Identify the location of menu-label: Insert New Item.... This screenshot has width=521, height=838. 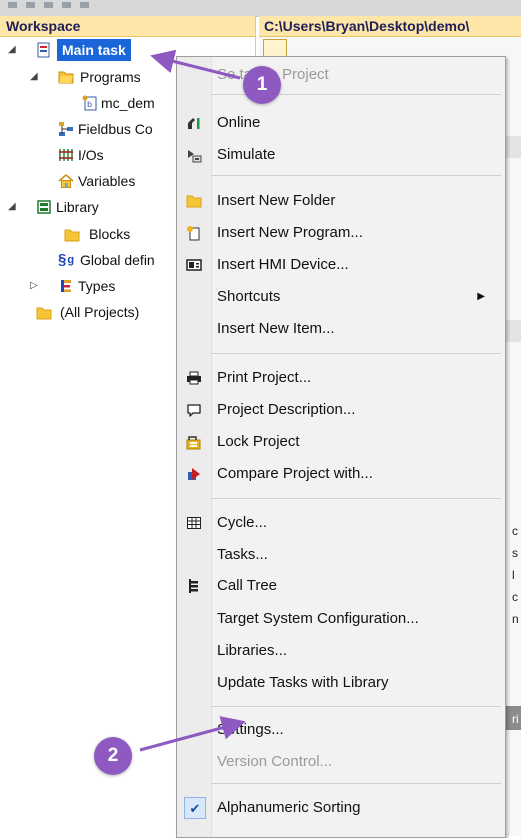
(276, 328).